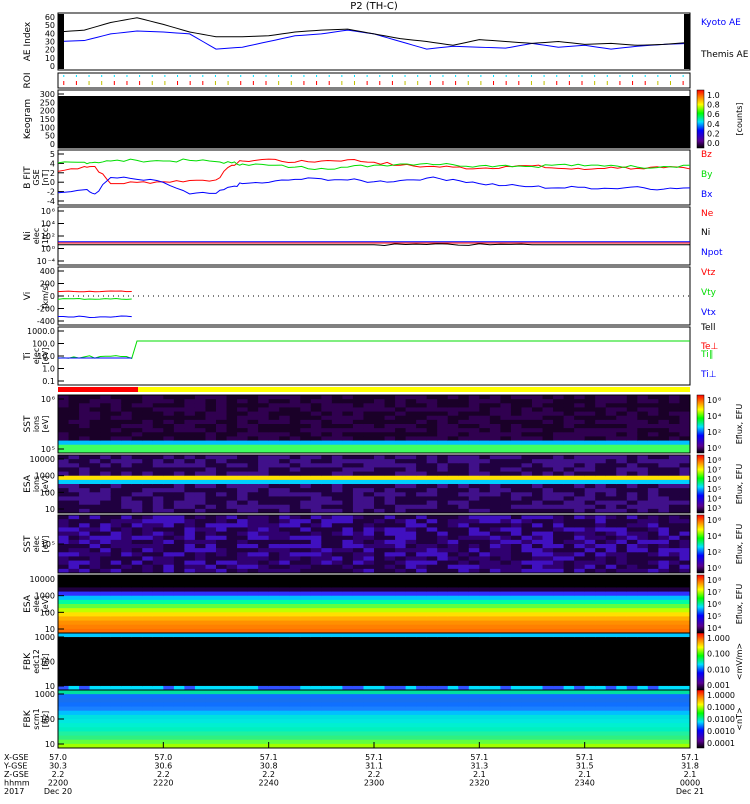 The image size is (750, 804). Describe the element at coordinates (48, 381) in the screenshot. I see `ti-ytick: 0.1` at that location.